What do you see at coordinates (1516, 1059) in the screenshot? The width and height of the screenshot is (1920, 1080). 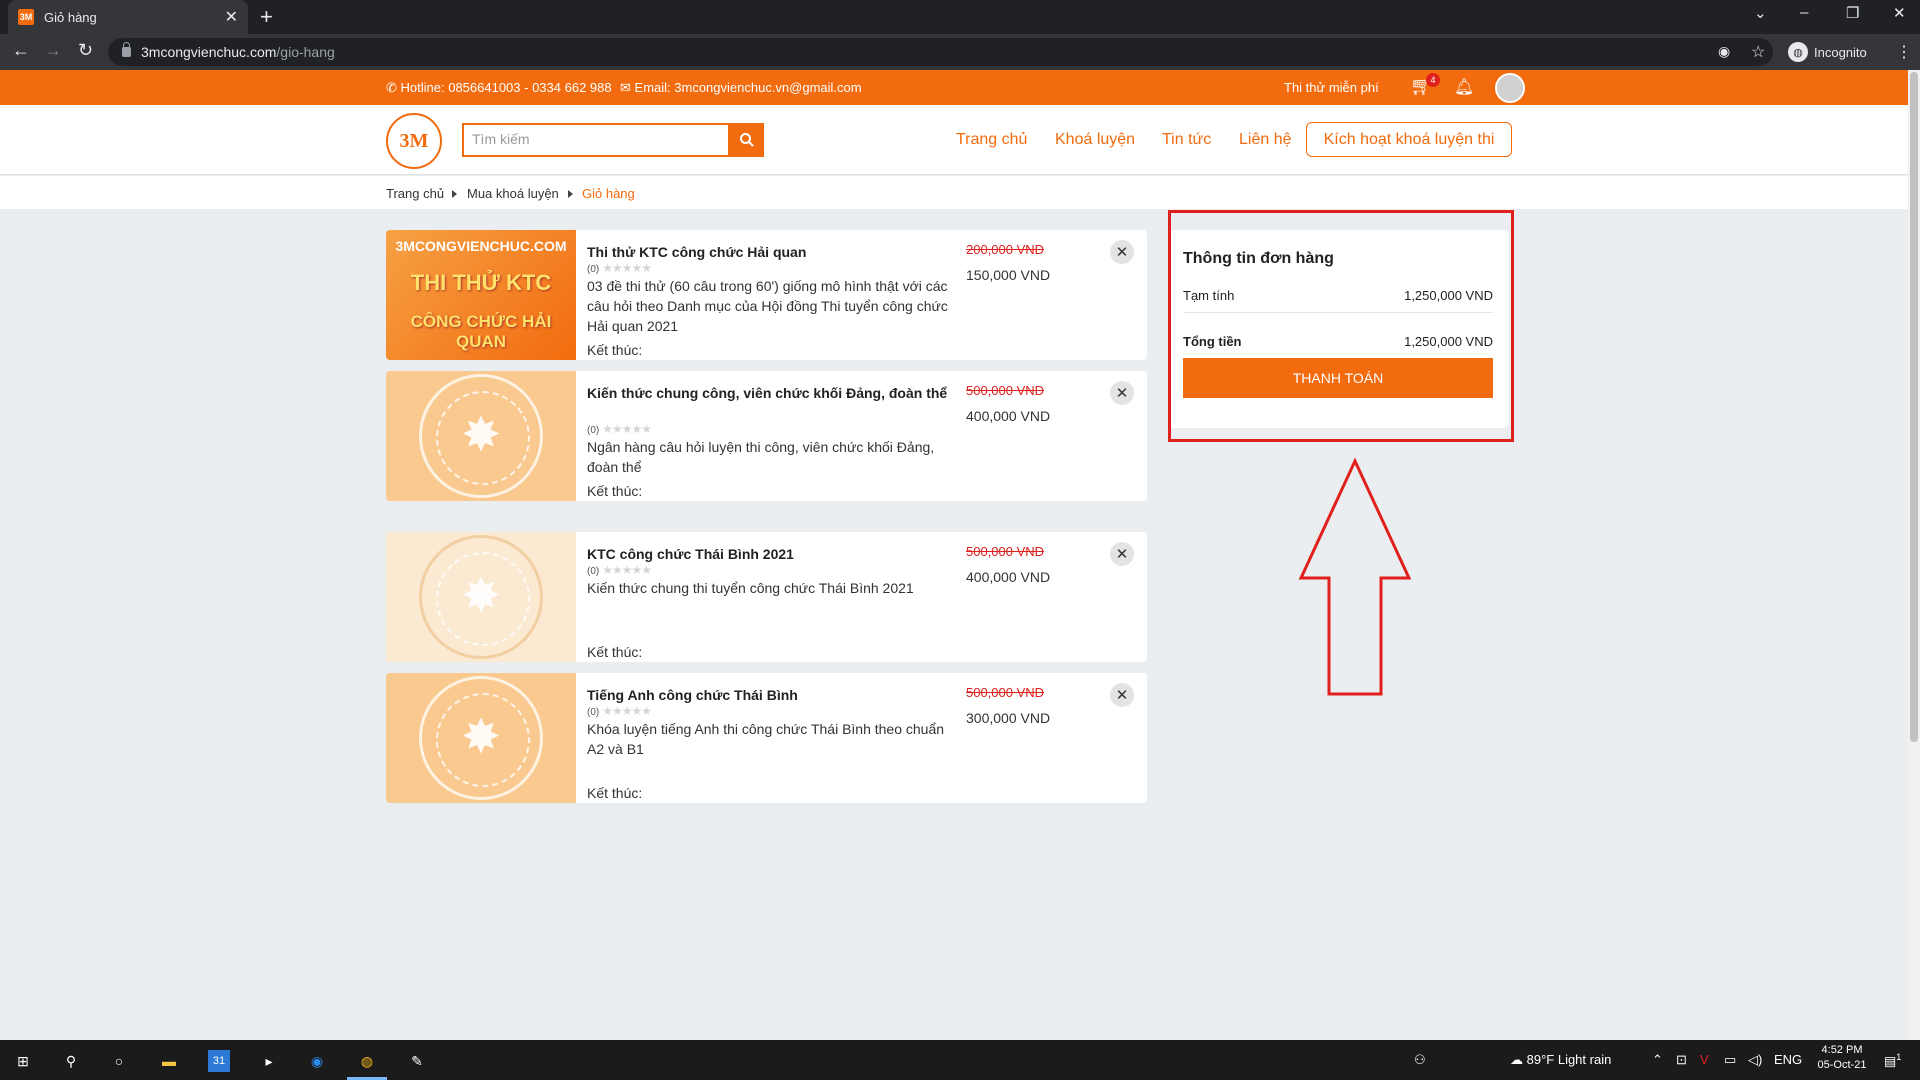 I see `cloud-icon: ☁` at bounding box center [1516, 1059].